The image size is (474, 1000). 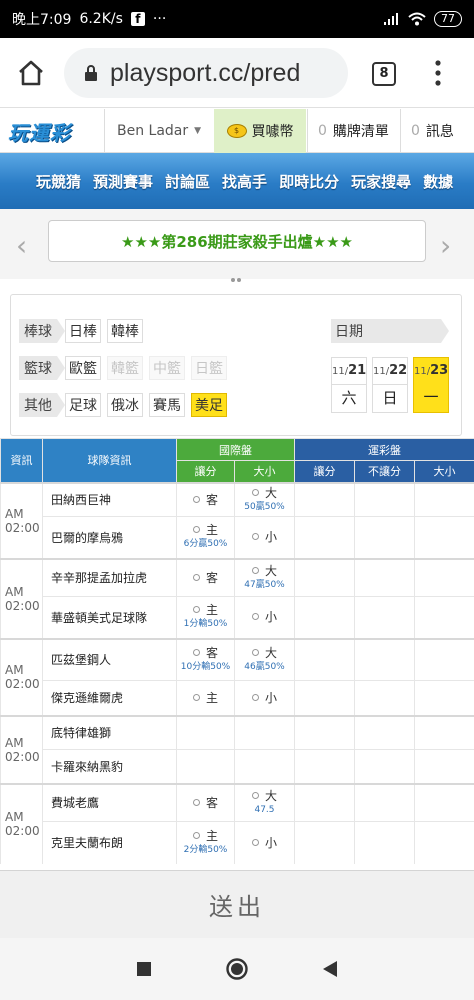 I want to click on table-row: AM 02:00 費城老鷹 客 大 47.5, so click(x=237, y=823).